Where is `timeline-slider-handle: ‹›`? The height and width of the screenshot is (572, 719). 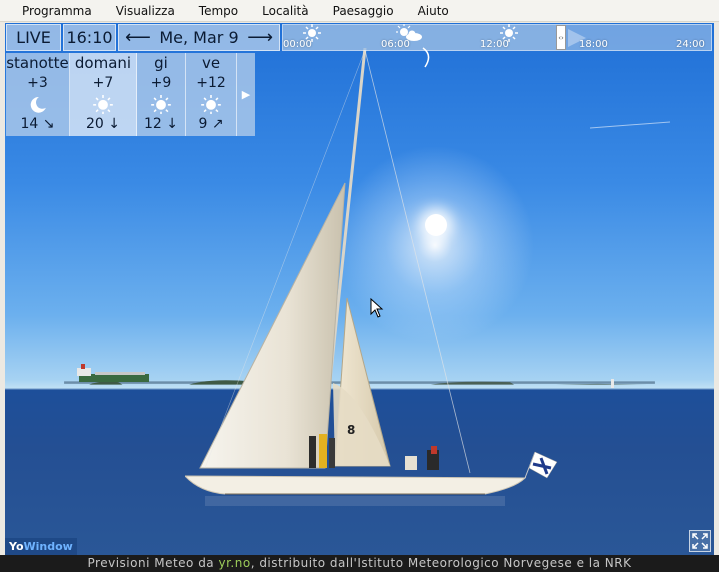
timeline-slider-handle: ‹› is located at coordinates (561, 37).